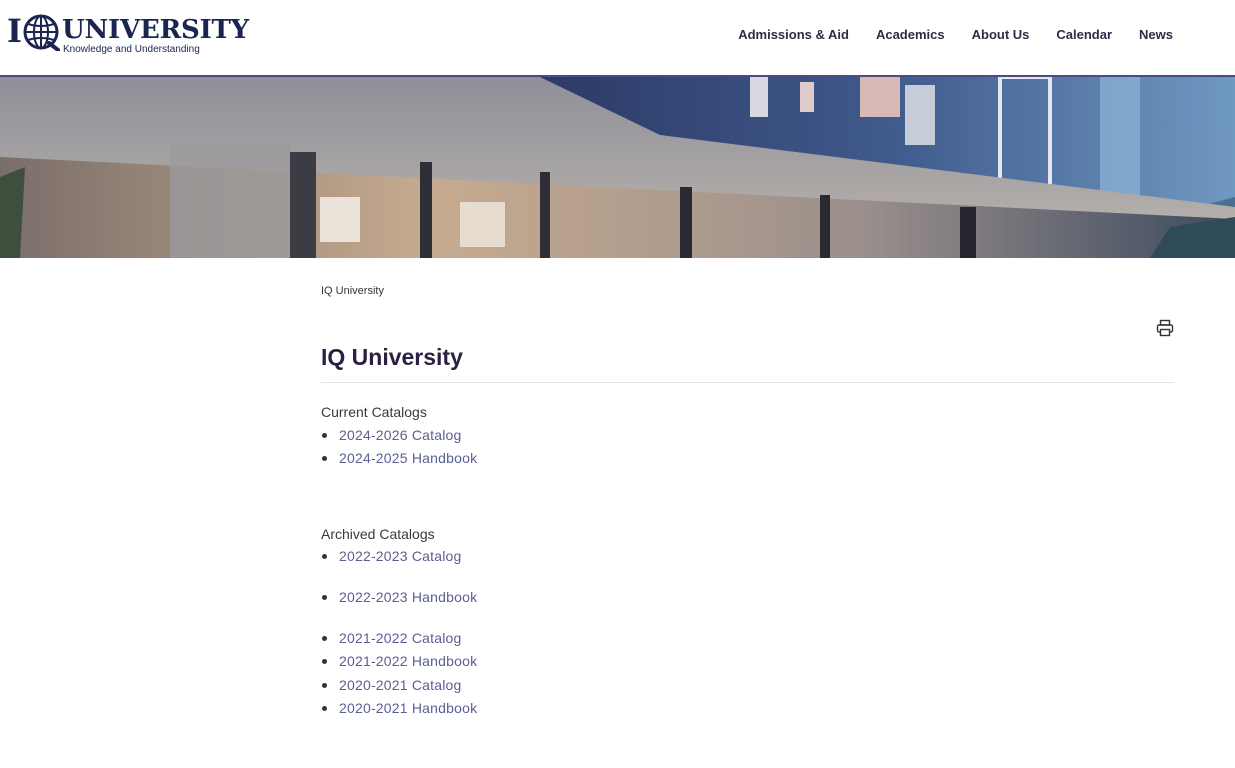 This screenshot has height=768, width=1235. What do you see at coordinates (374, 412) in the screenshot?
I see `current-catalogs-heading: Current Catalogs` at bounding box center [374, 412].